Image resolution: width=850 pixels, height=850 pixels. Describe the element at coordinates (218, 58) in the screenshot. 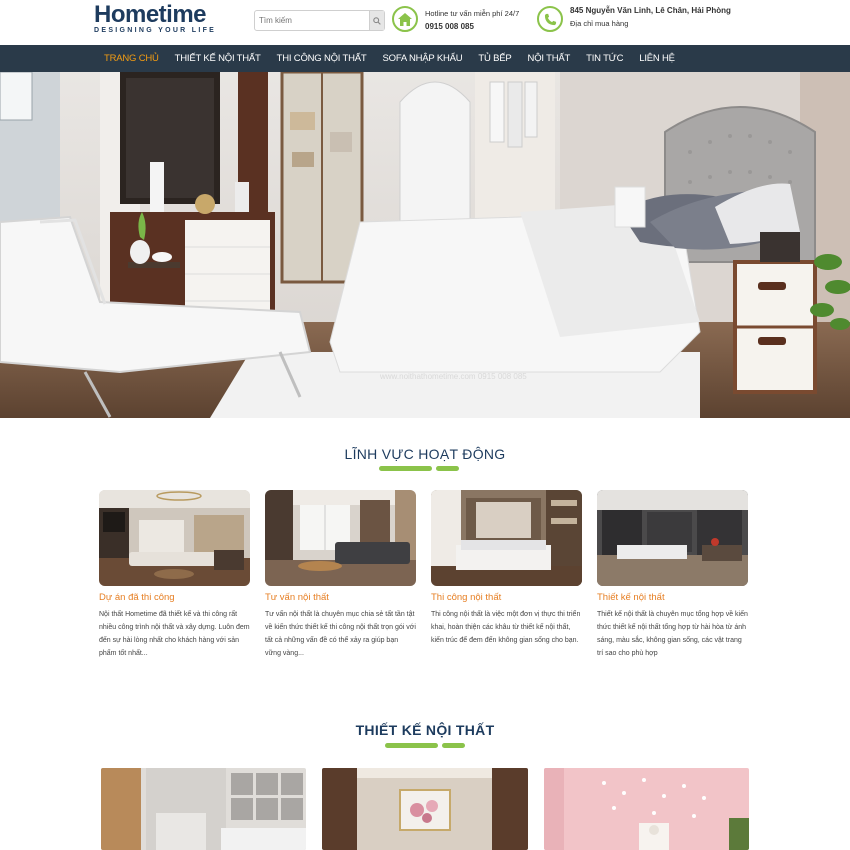

I see `nav-item-interior-design: THIẾT KẾ NỘI THẤT` at that location.